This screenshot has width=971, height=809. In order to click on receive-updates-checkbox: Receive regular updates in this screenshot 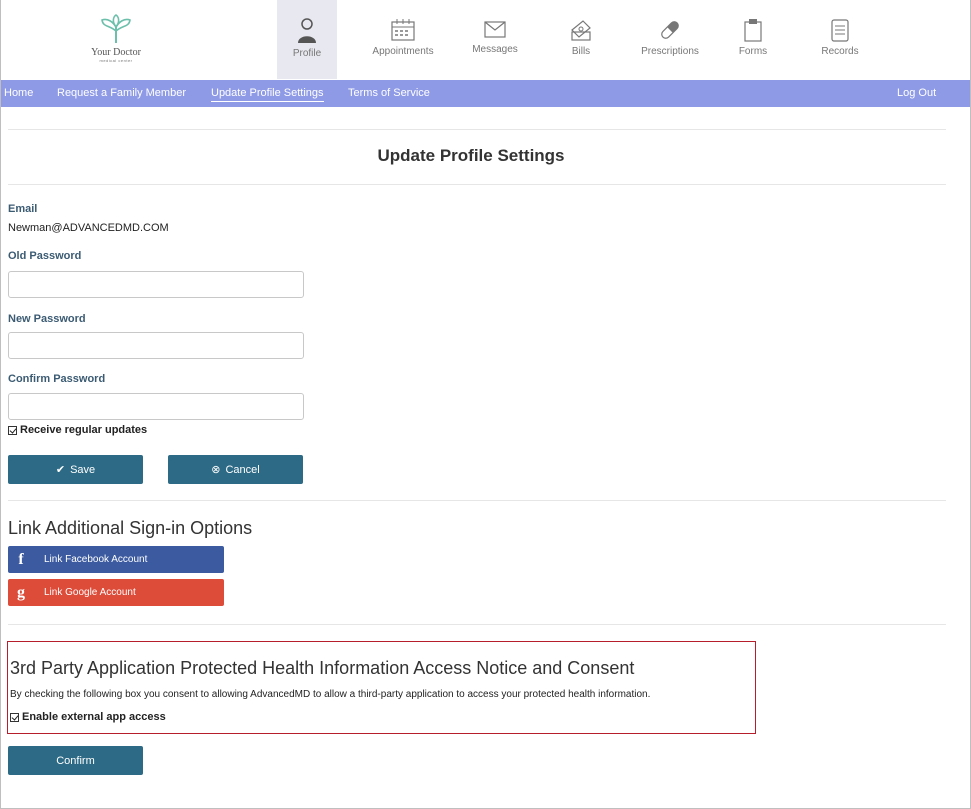, I will do `click(77, 430)`.